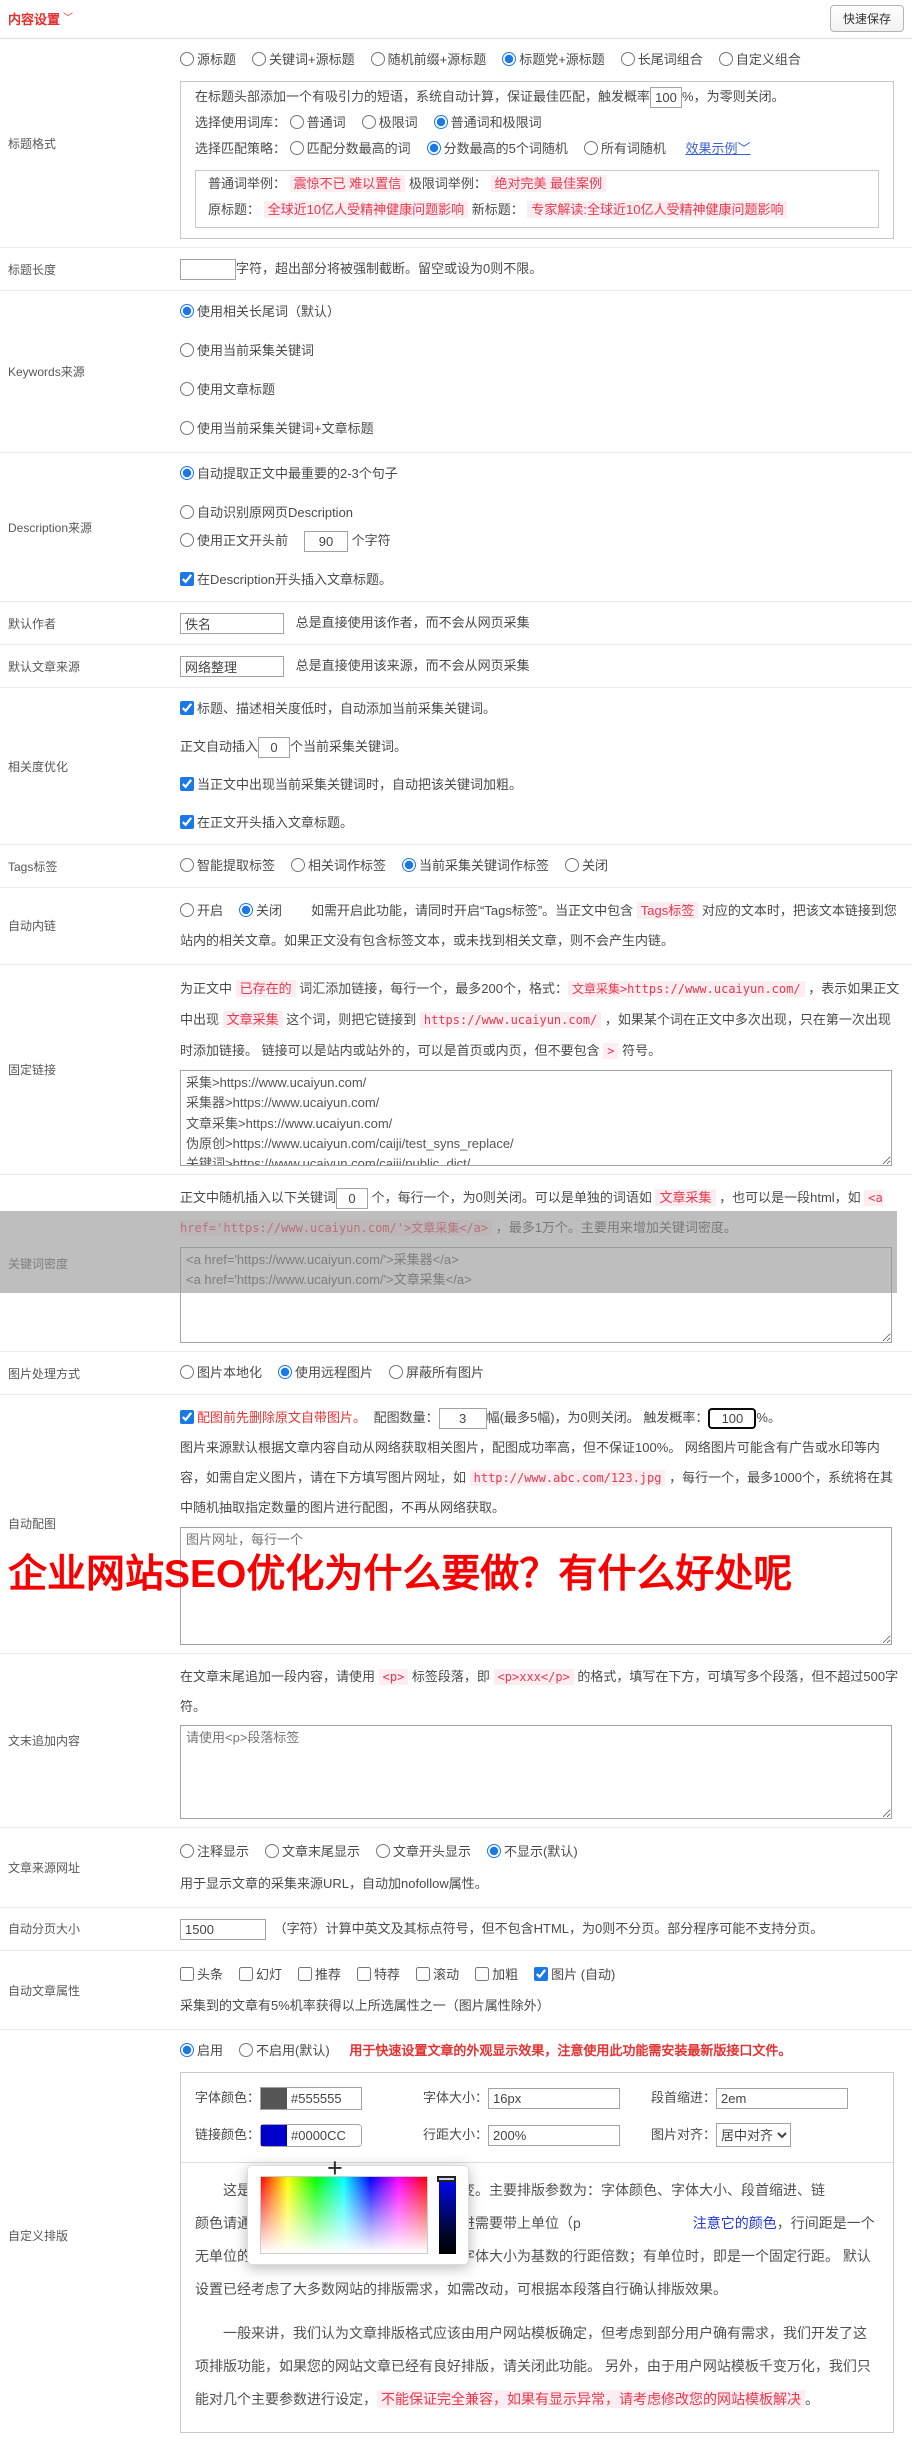  I want to click on title-length-input, so click(208, 270).